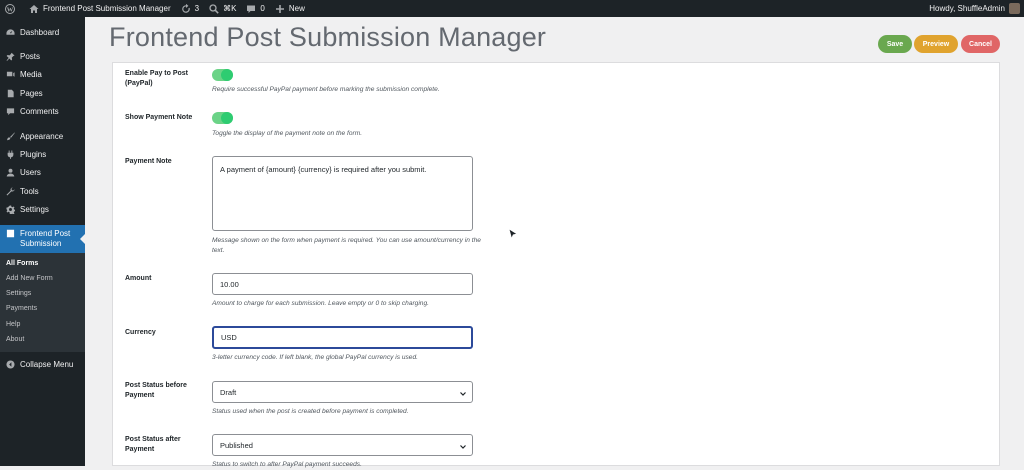 The width and height of the screenshot is (1024, 470). What do you see at coordinates (228, 392) in the screenshot?
I see `selected-value: Draft` at bounding box center [228, 392].